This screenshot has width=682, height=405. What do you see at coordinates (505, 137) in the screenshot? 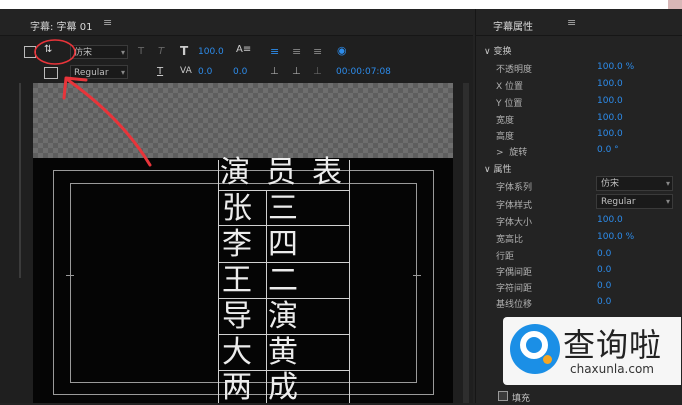
I see `height-label: 高度` at bounding box center [505, 137].